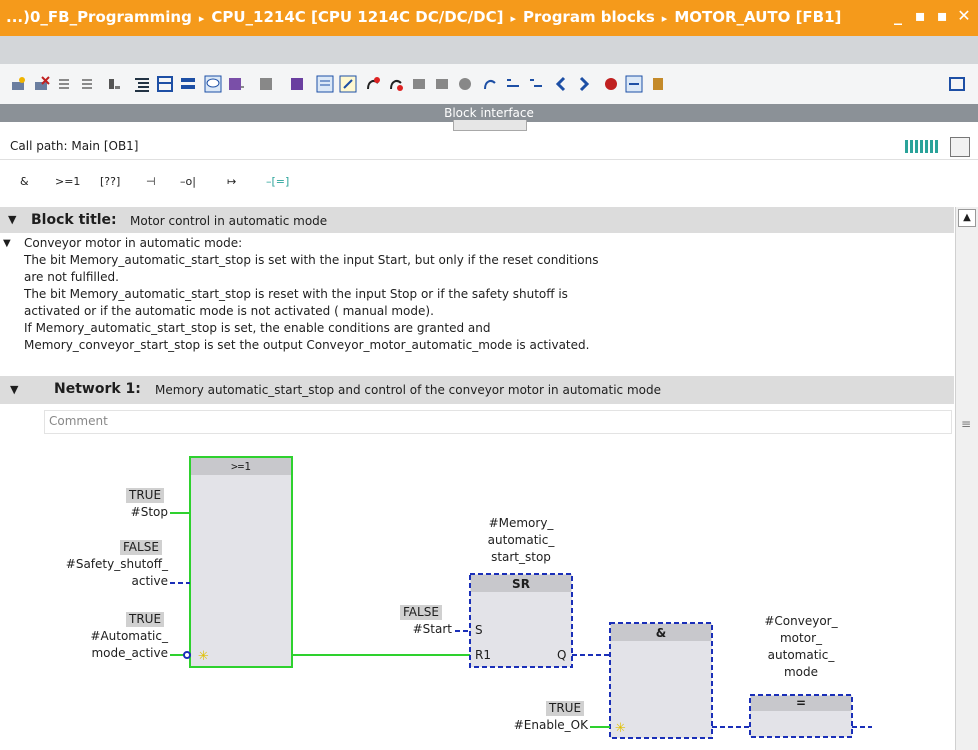 Image resolution: width=978 pixels, height=750 pixels. What do you see at coordinates (967, 218) in the screenshot?
I see `scroll-up-icon: ▲` at bounding box center [967, 218].